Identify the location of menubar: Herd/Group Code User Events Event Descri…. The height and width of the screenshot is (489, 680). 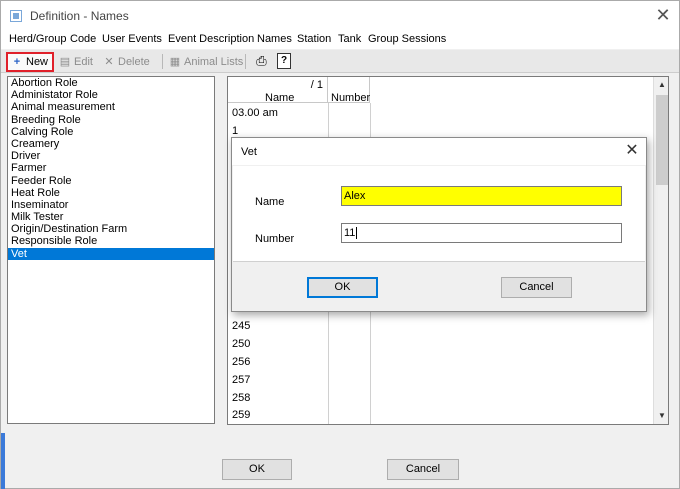
(340, 40).